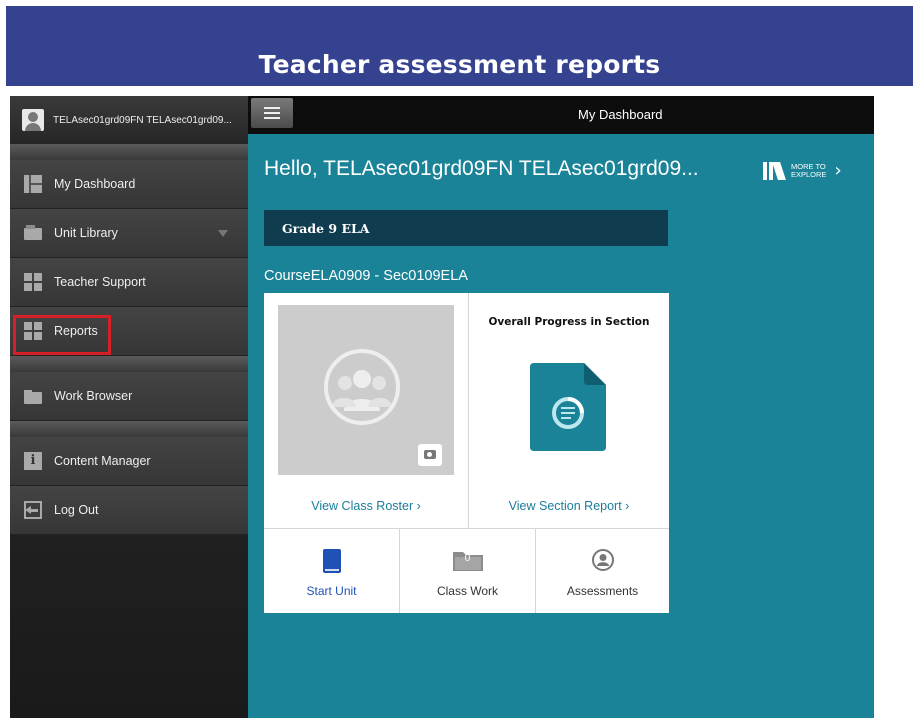 This screenshot has height=718, width=915. Describe the element at coordinates (86, 233) in the screenshot. I see `sidebar-item-label: Unit Library` at that location.